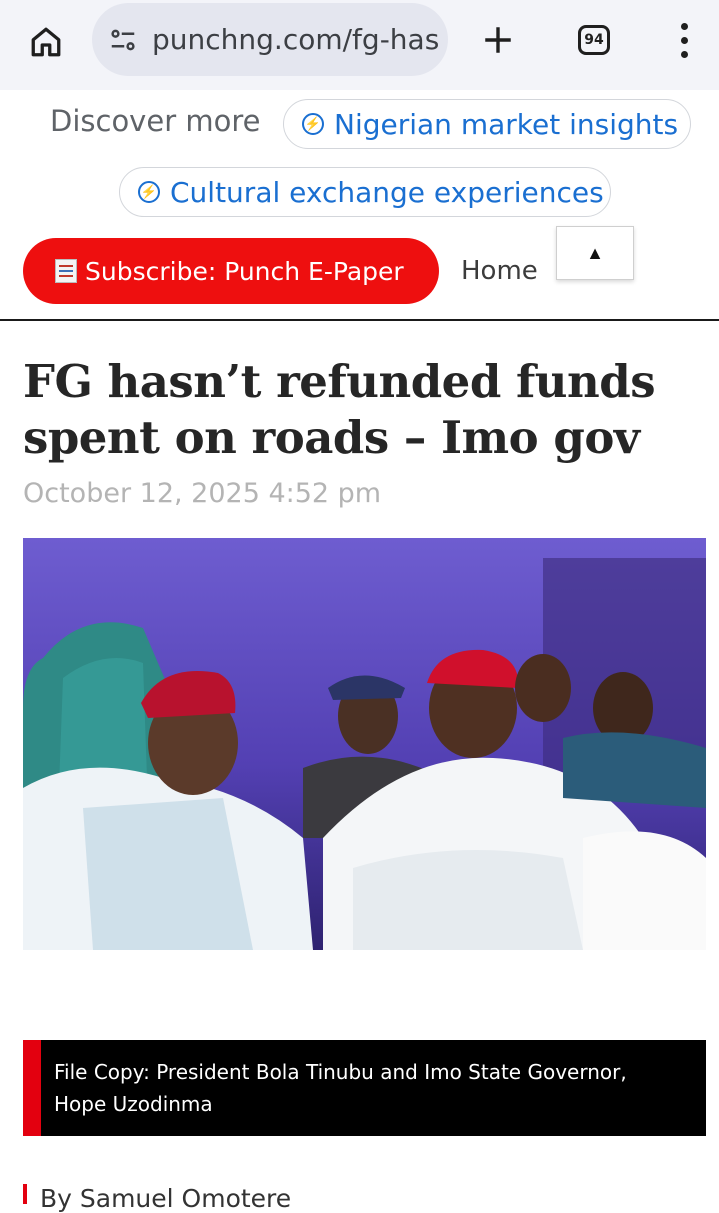 The height and width of the screenshot is (1213, 719). Describe the element at coordinates (684, 40) in the screenshot. I see `more-vert-icon` at that location.